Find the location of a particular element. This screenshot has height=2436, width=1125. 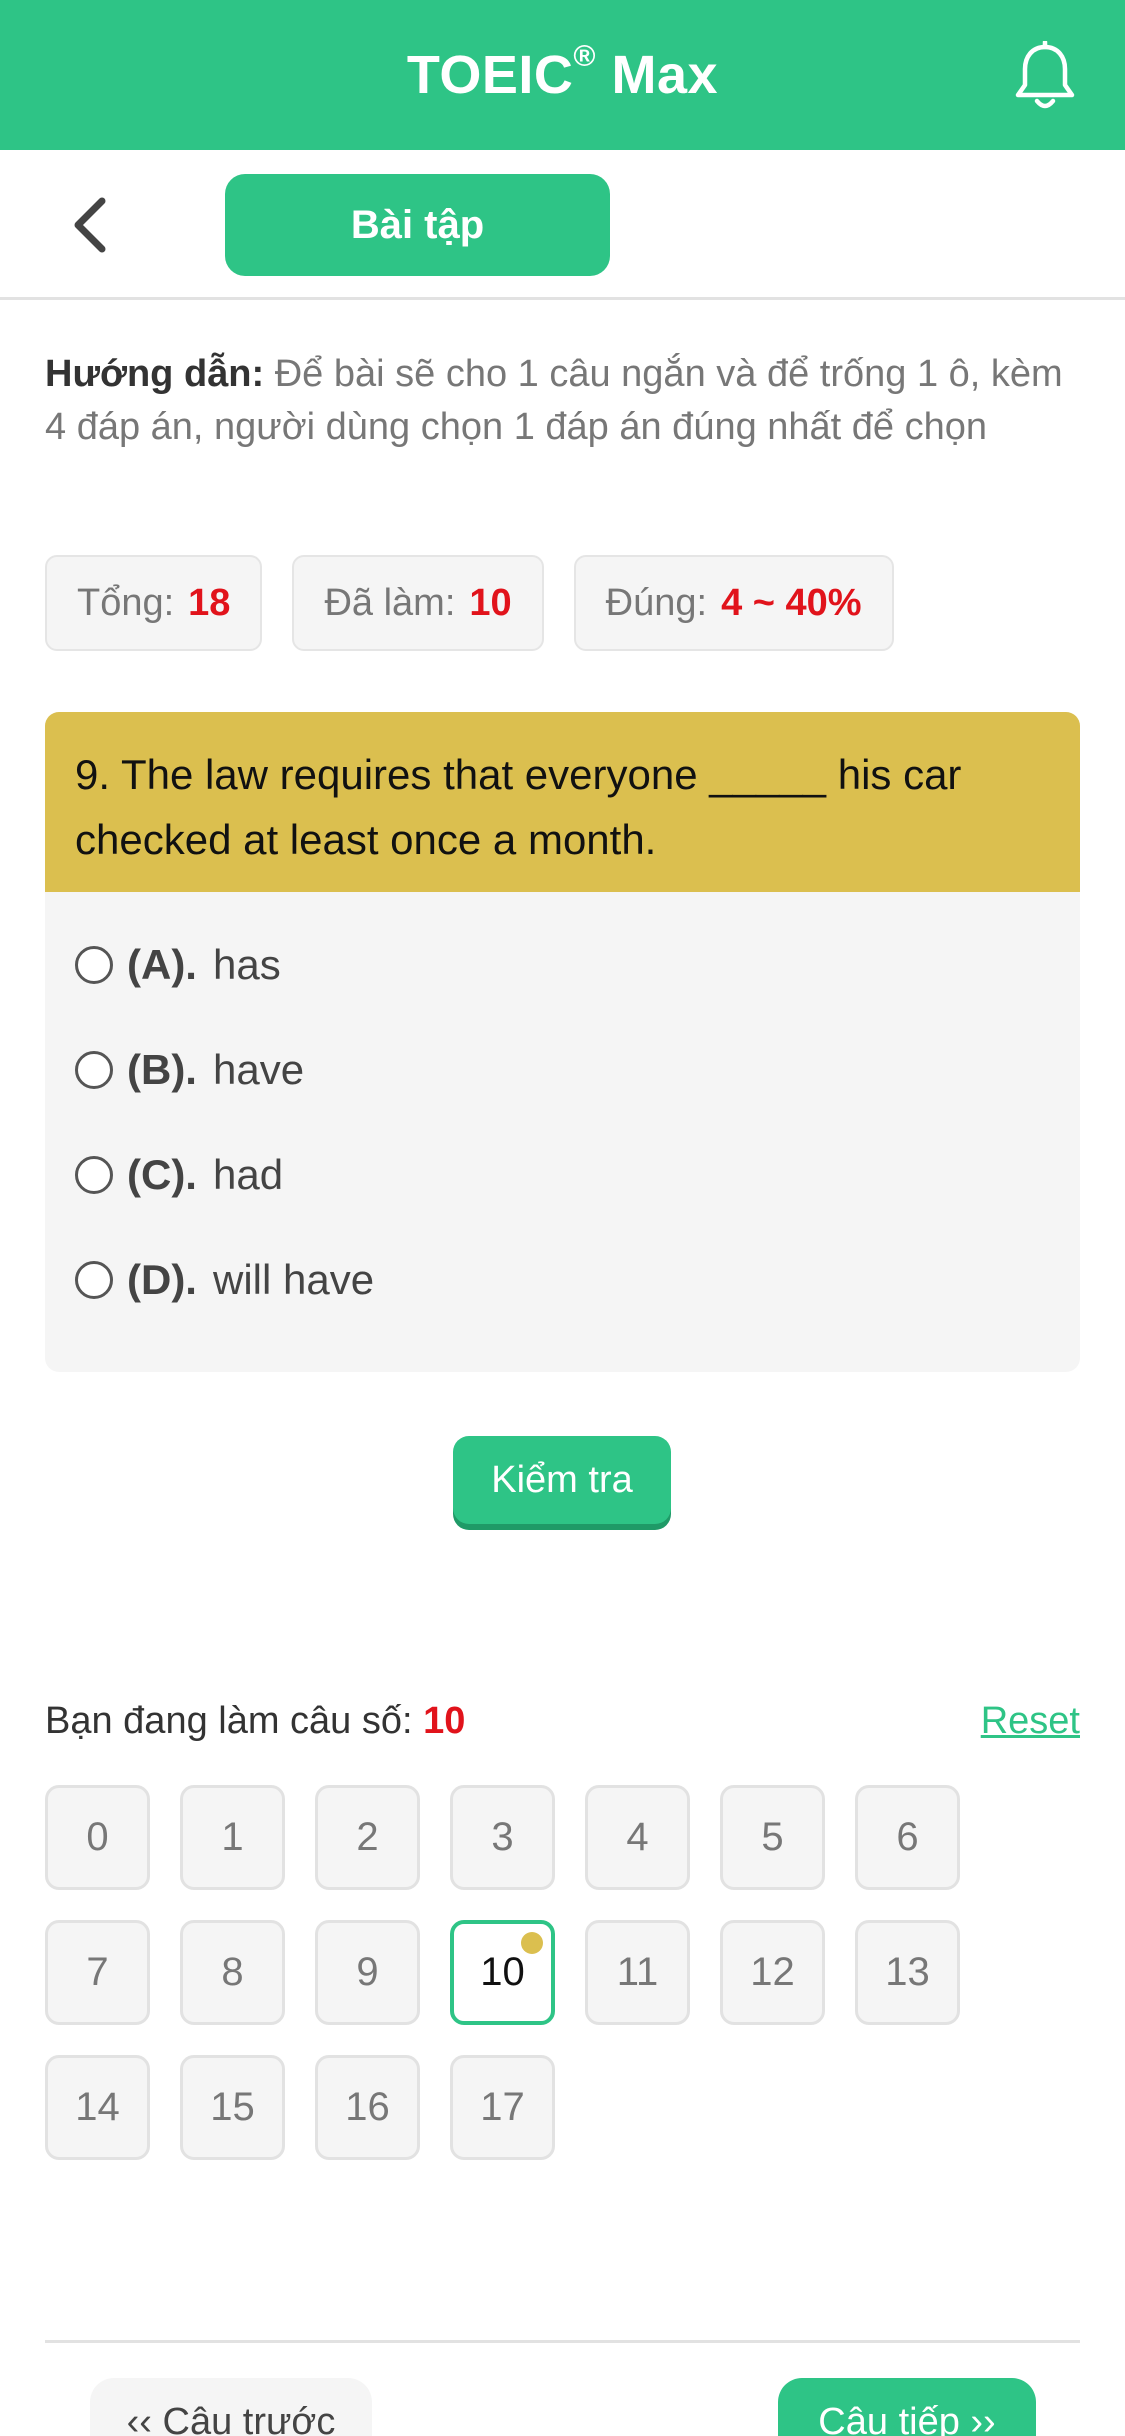

chevron-left-icon is located at coordinates (90, 225).